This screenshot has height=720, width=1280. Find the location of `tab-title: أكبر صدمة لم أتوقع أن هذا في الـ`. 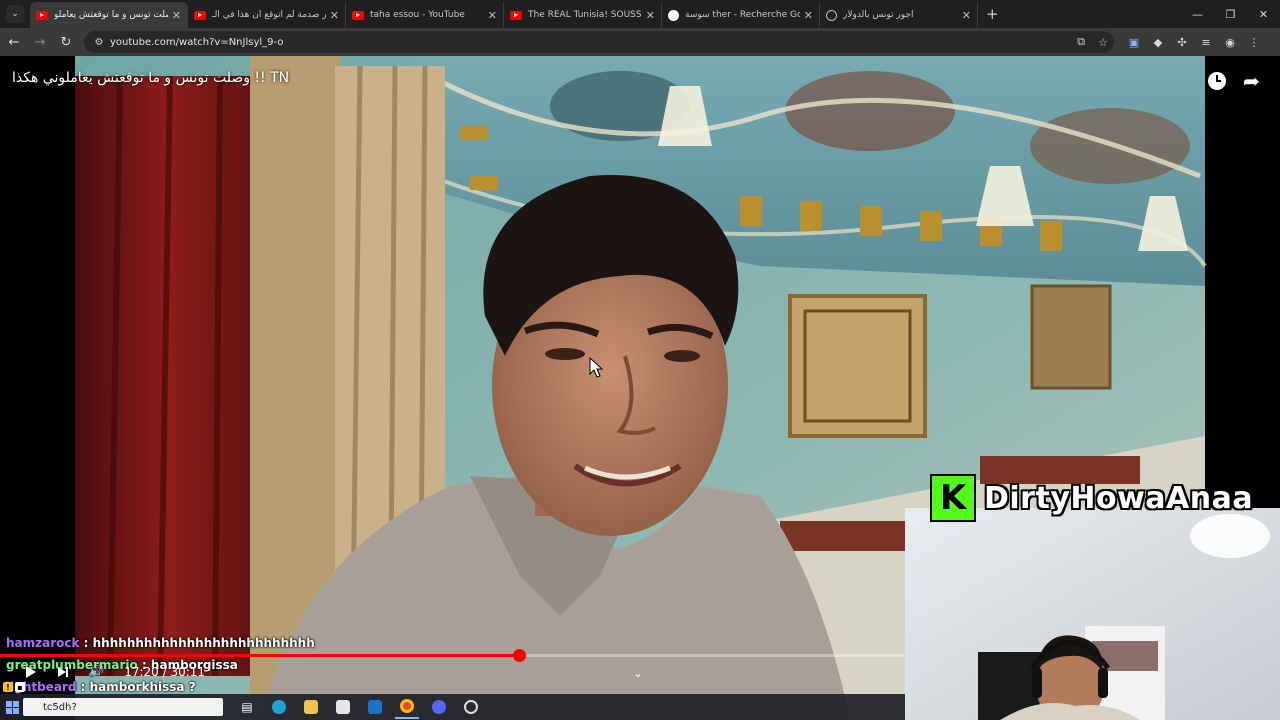

tab-title: أكبر صدمة لم أتوقع أن هذا في الـ is located at coordinates (269, 15).